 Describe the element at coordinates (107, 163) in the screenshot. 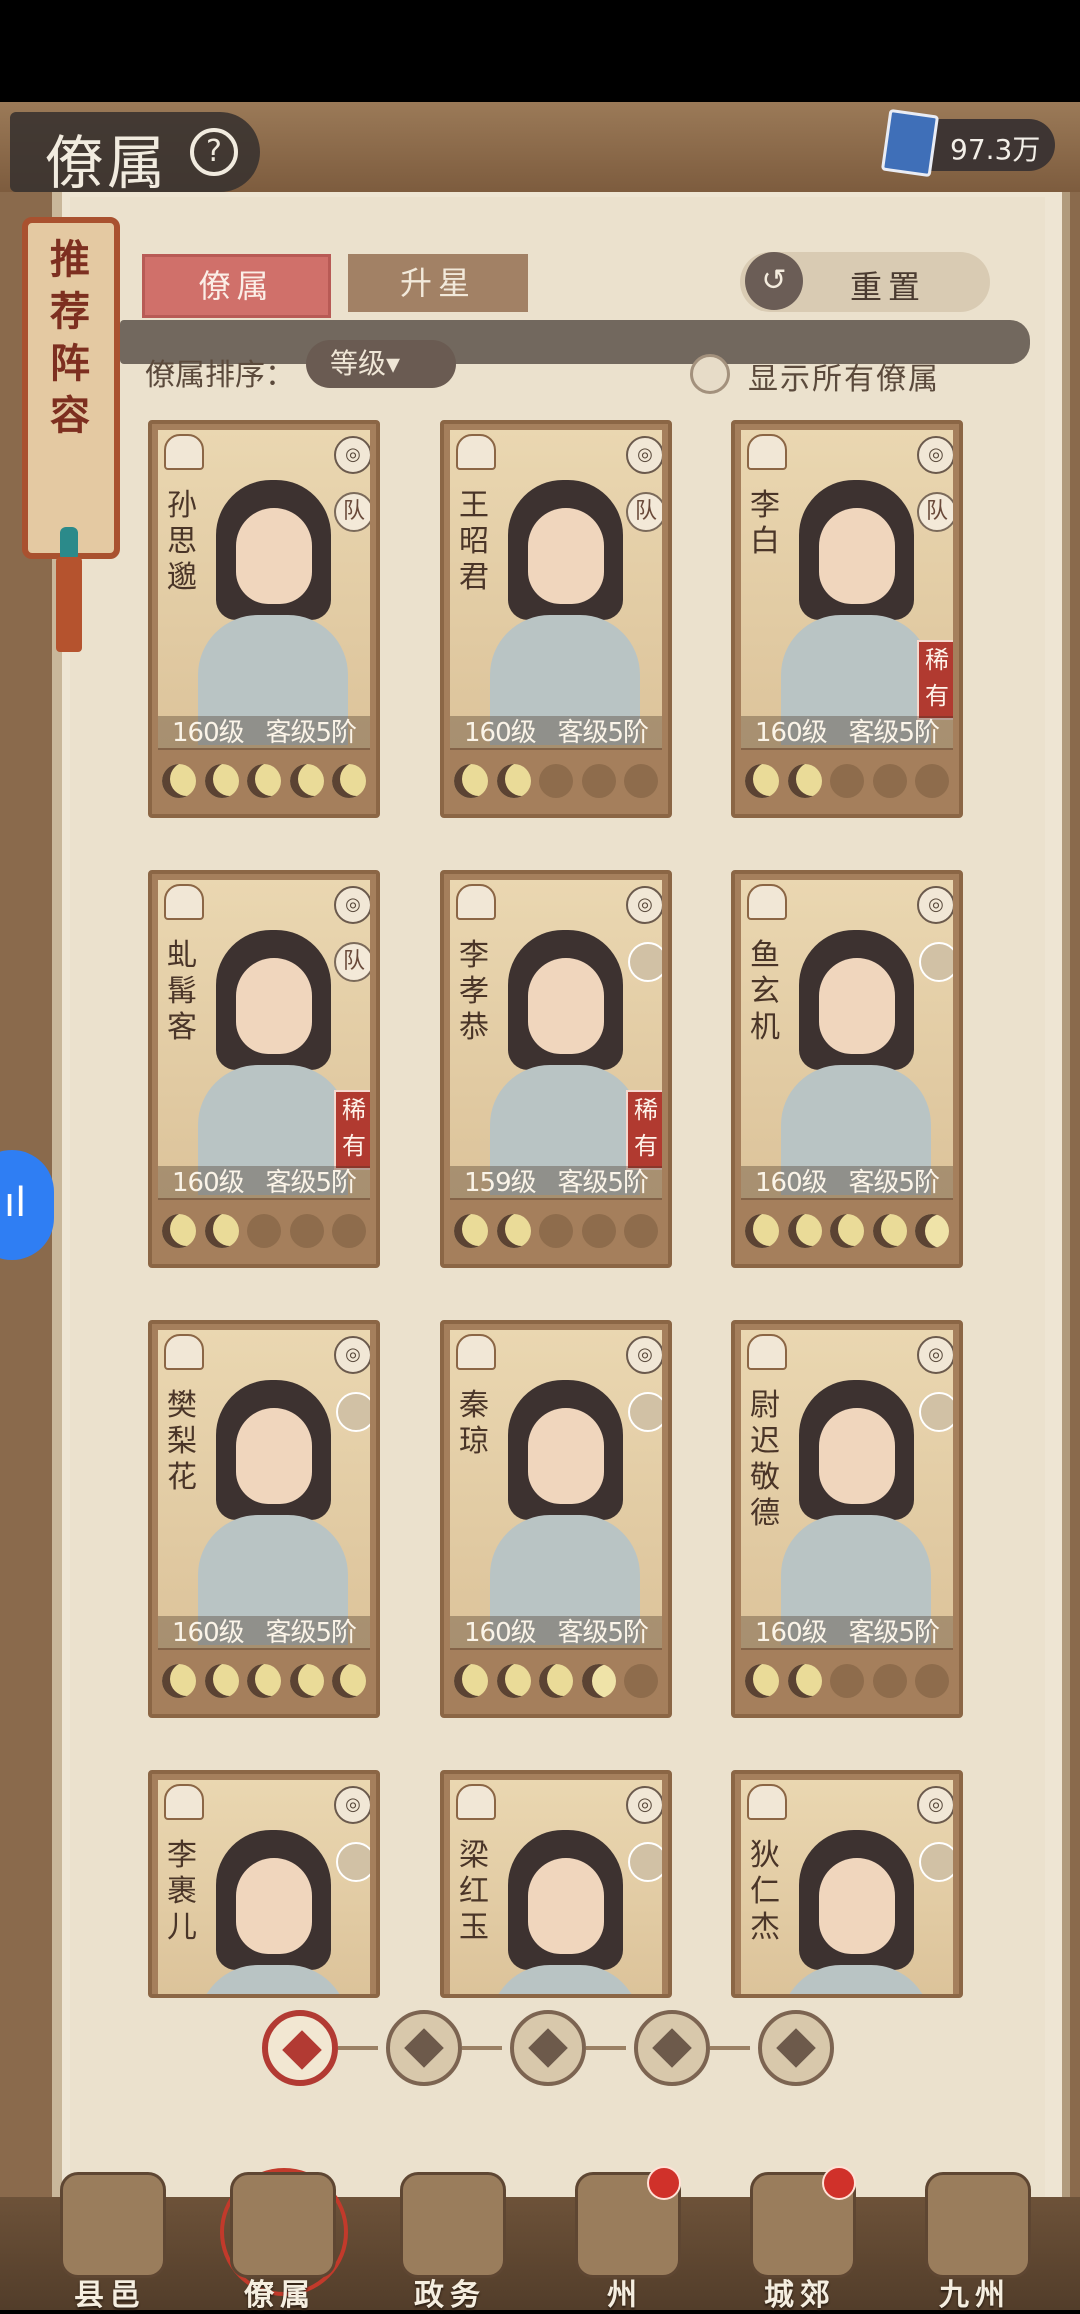

I see `page-title: 僚属` at that location.